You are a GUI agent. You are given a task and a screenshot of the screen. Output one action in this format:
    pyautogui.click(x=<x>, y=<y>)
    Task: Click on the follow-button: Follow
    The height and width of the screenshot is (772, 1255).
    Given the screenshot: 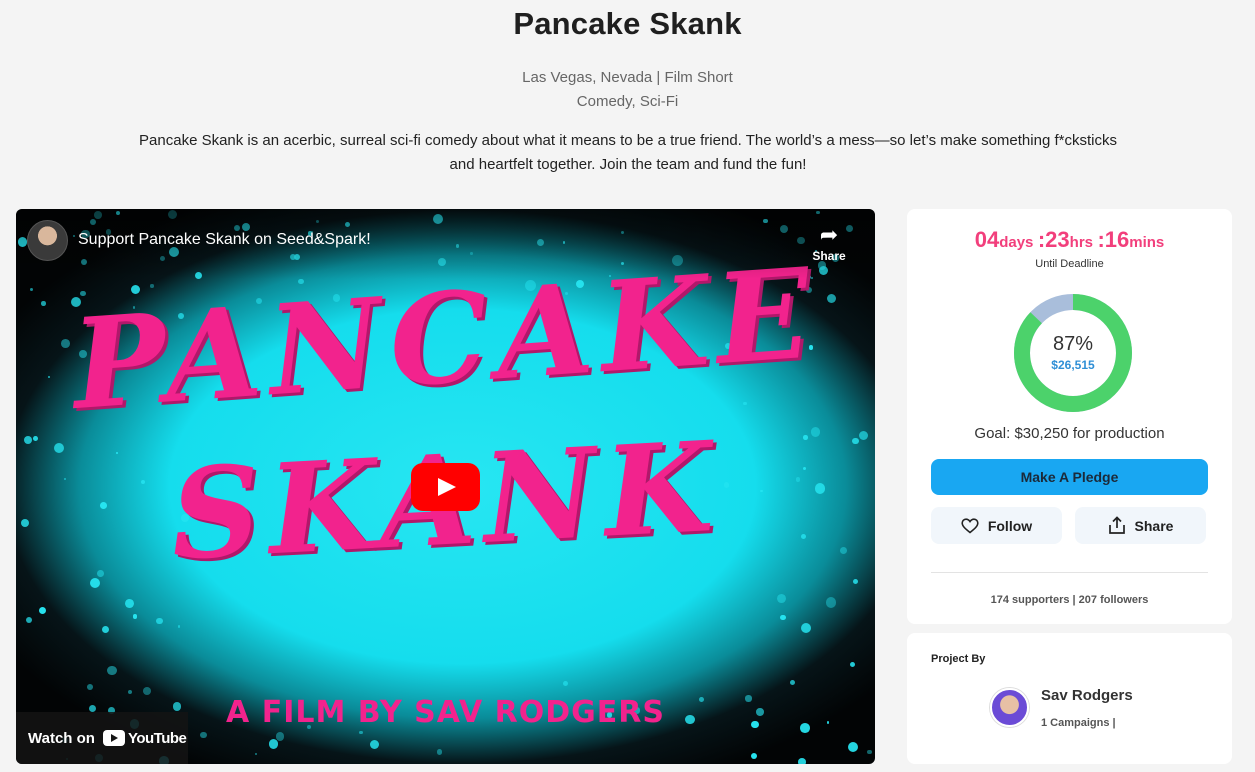 What is the action you would take?
    pyautogui.click(x=996, y=525)
    